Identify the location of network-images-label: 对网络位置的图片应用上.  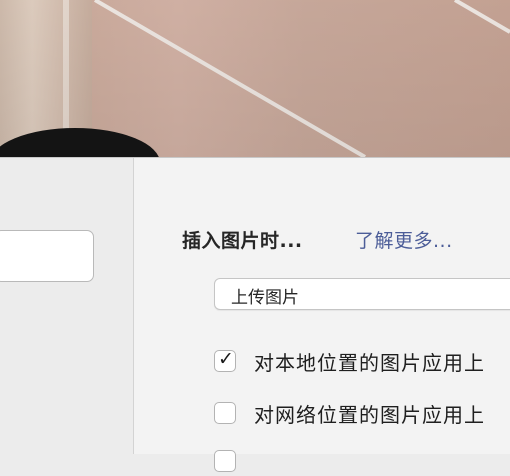
(369, 415).